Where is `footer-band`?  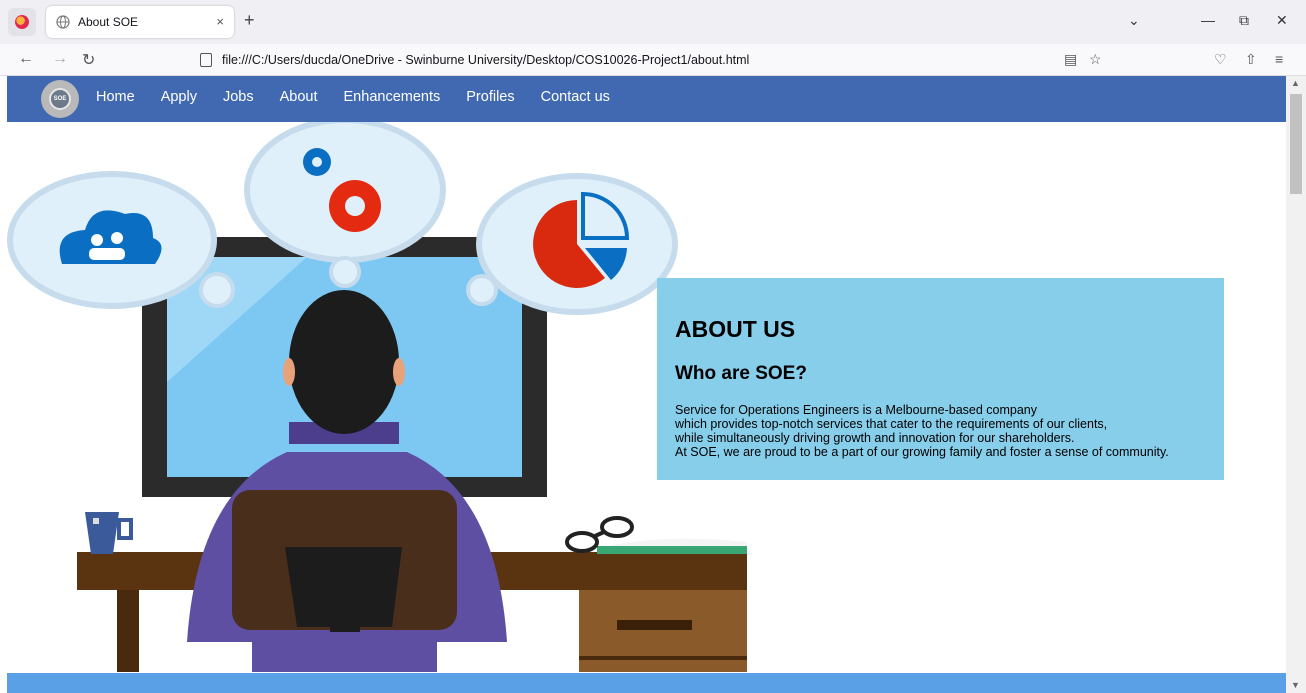 footer-band is located at coordinates (646, 683).